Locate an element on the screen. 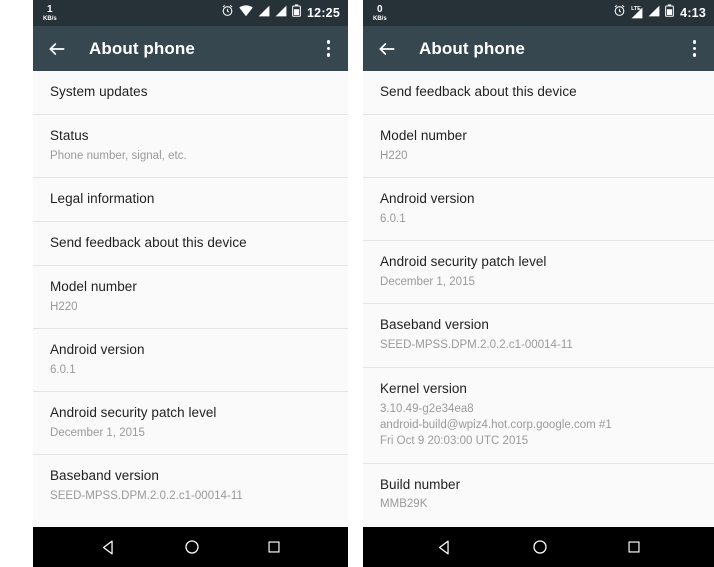 This screenshot has height=567, width=714. network-speed-value: 0 is located at coordinates (379, 9).